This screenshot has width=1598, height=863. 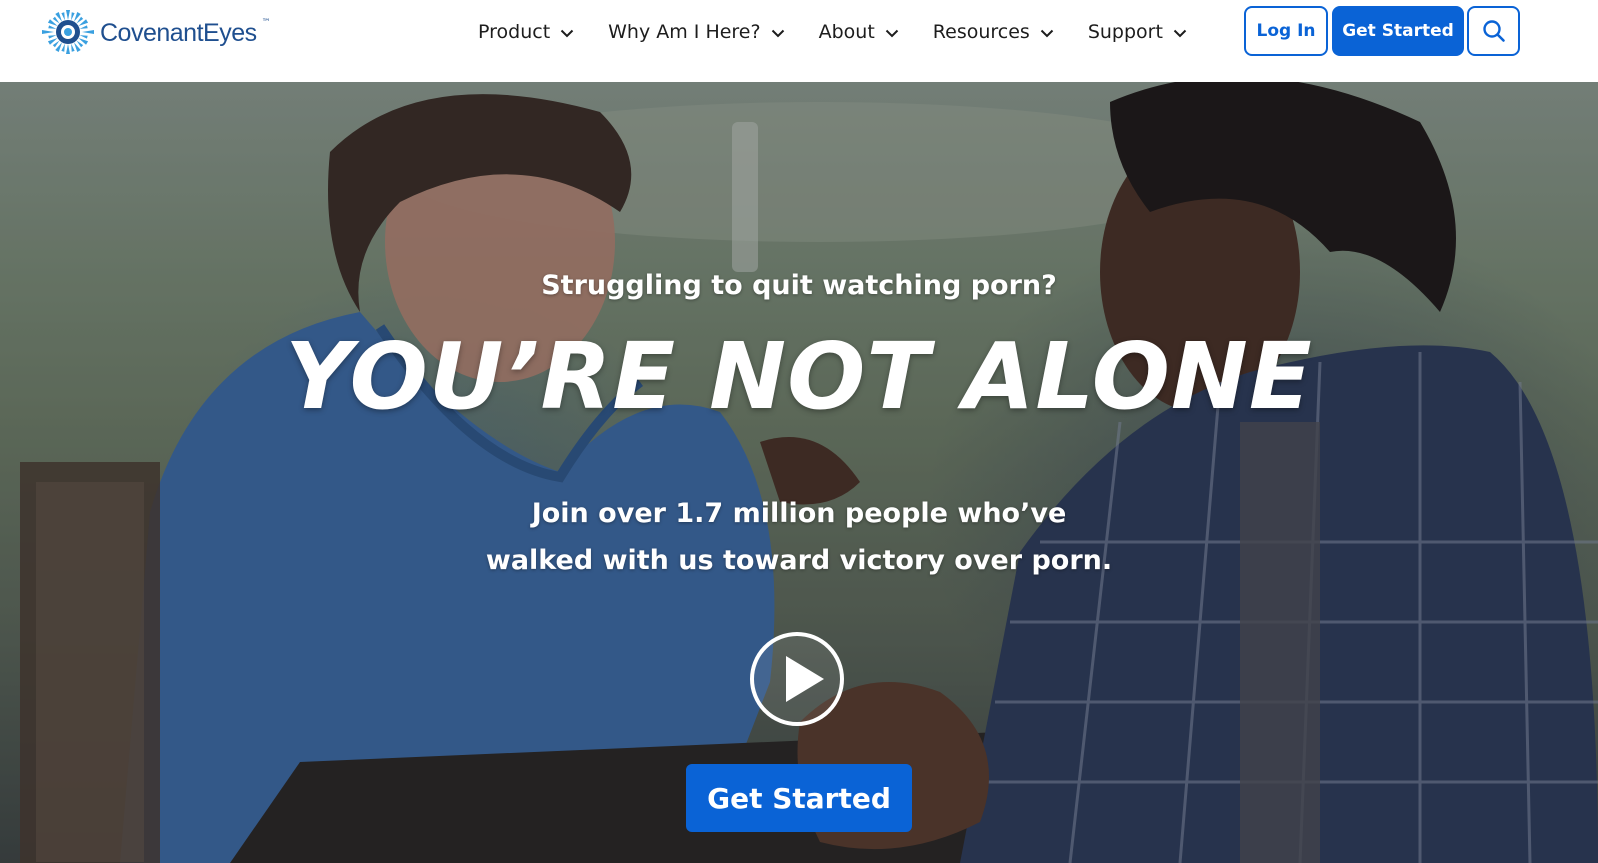 I want to click on get-started-button-hero: Get Started, so click(x=799, y=798).